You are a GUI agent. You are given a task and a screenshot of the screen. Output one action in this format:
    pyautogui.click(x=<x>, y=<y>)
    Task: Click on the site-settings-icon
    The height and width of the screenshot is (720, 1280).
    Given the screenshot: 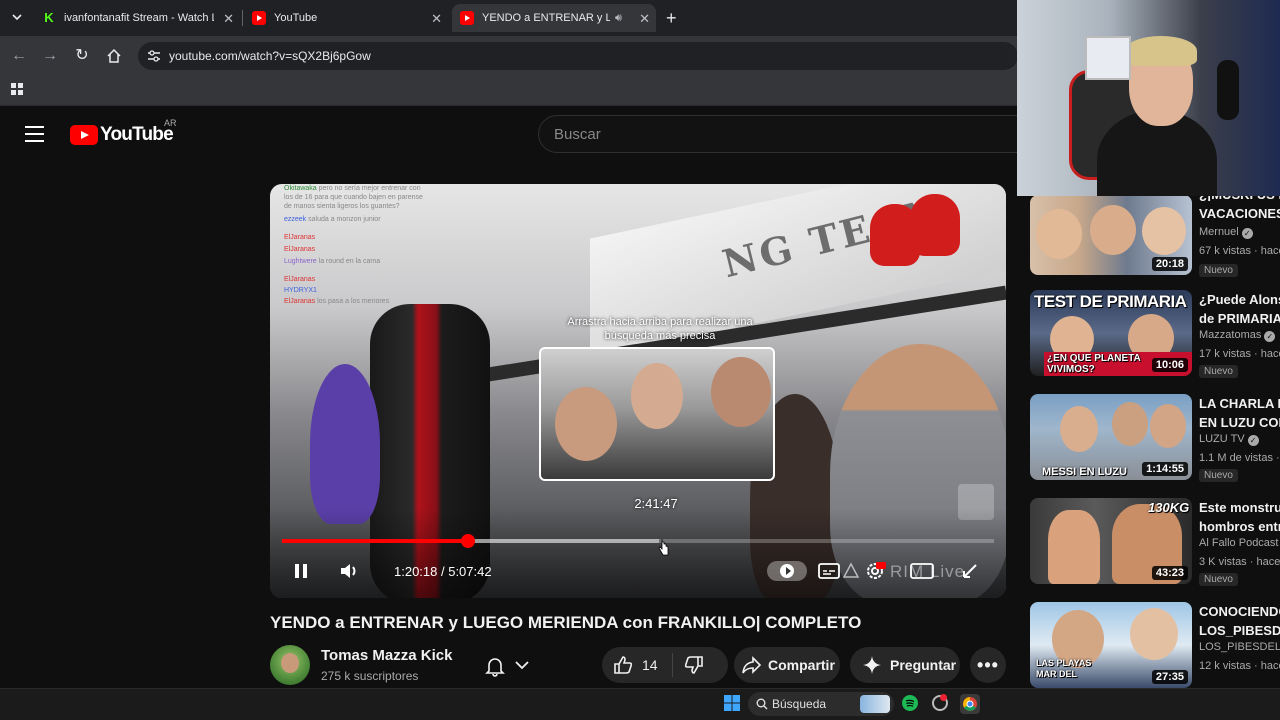 What is the action you would take?
    pyautogui.click(x=154, y=56)
    